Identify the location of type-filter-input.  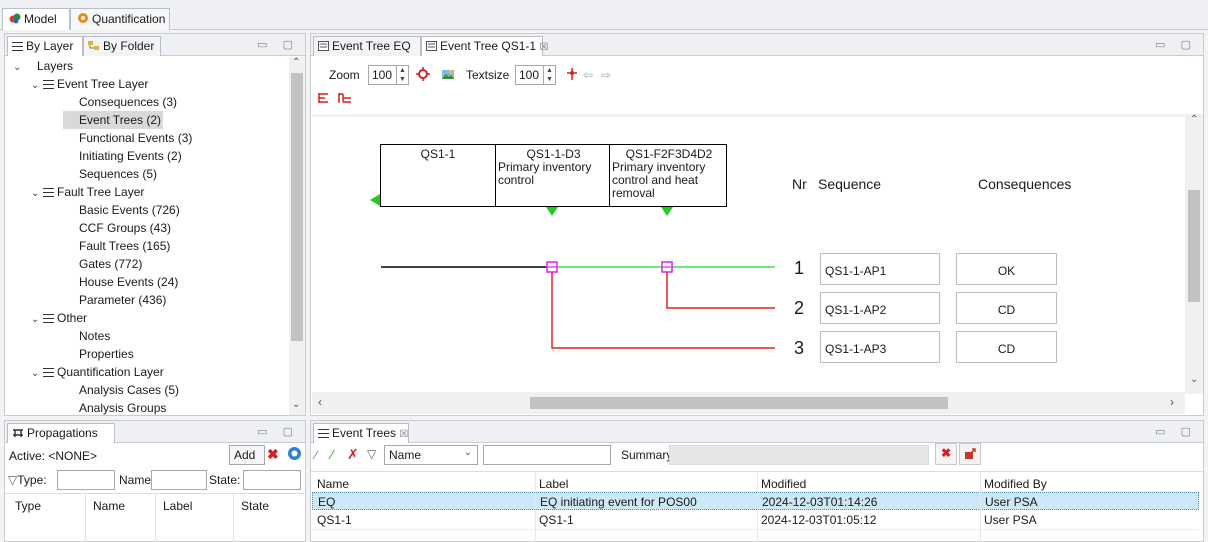
(86, 480).